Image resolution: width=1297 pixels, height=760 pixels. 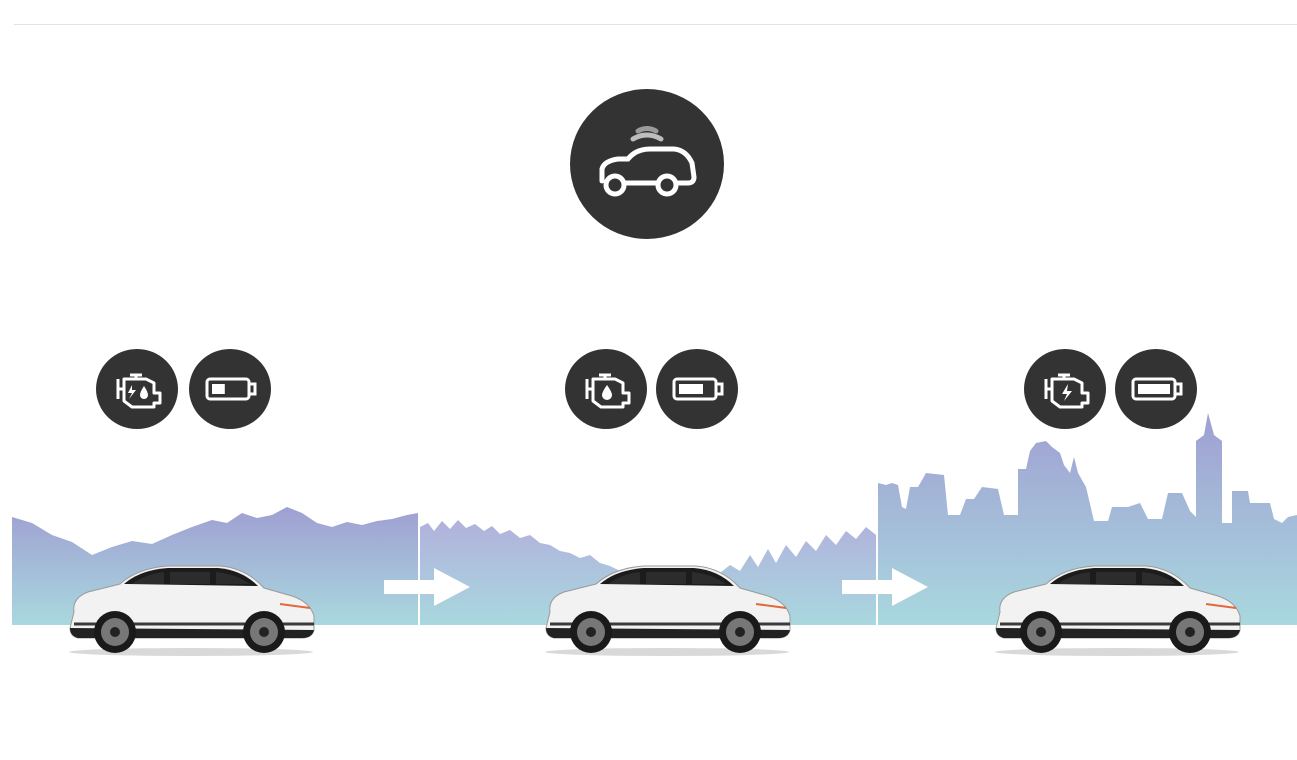 What do you see at coordinates (655, 24) in the screenshot?
I see `top-divider` at bounding box center [655, 24].